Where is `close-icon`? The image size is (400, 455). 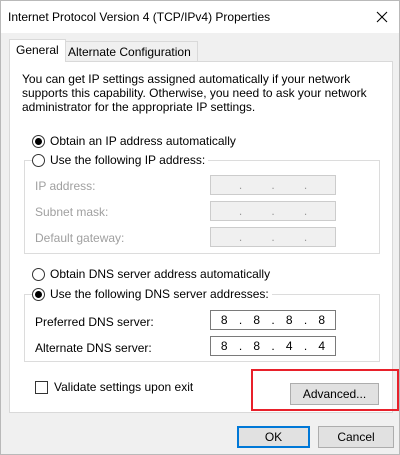
close-icon is located at coordinates (382, 17).